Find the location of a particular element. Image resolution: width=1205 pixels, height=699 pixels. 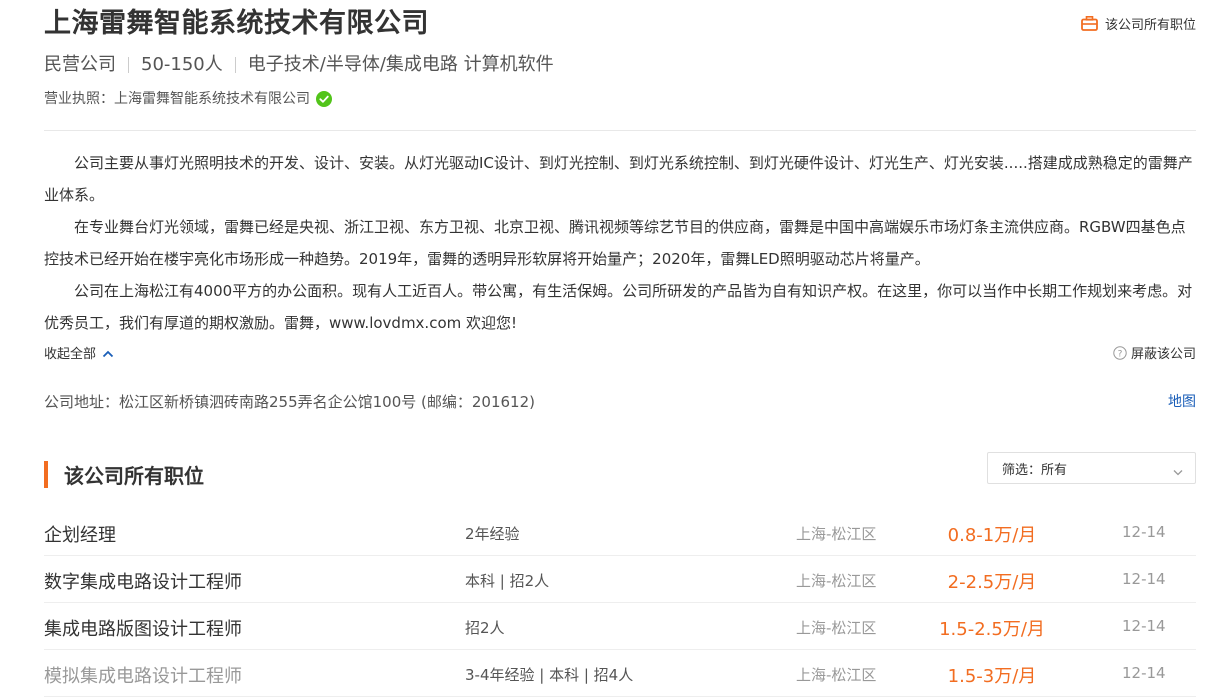

job-requirements: 本科 | 招2人 is located at coordinates (507, 581).